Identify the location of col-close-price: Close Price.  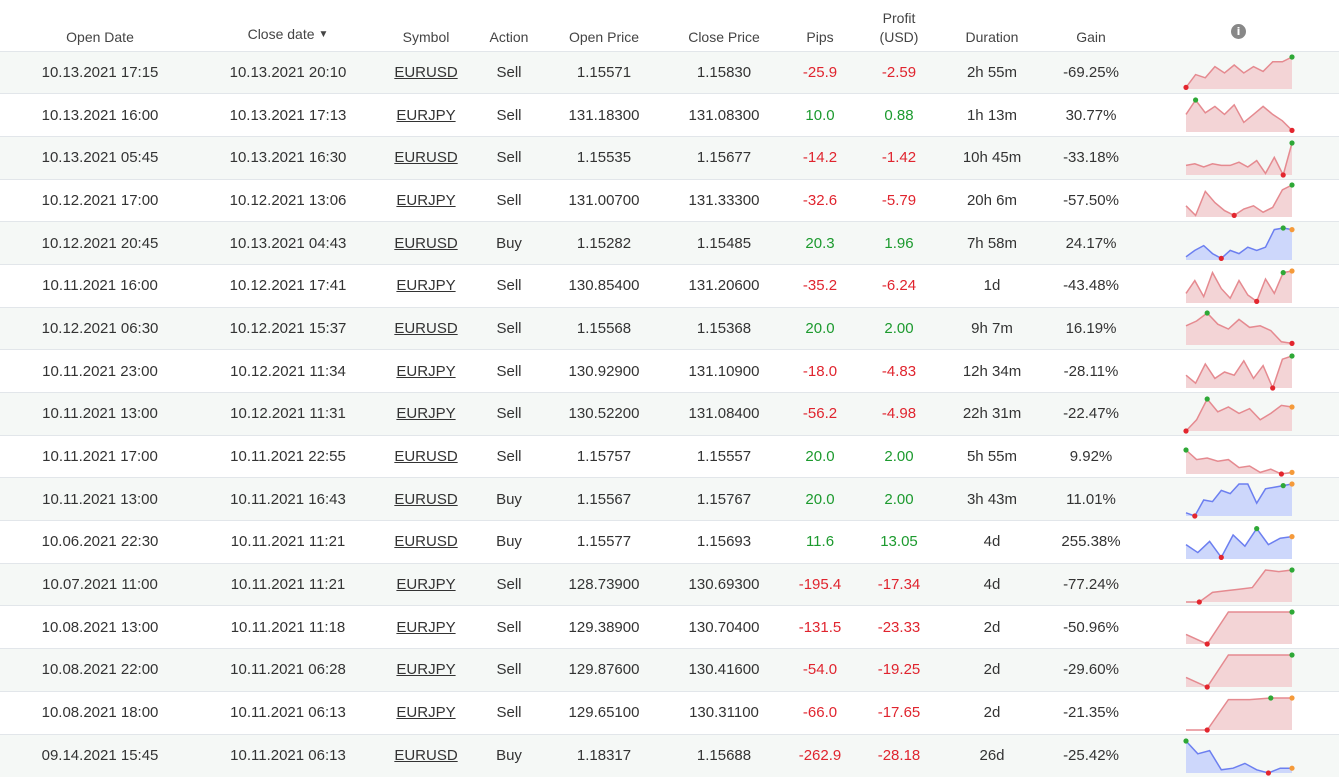
(724, 25).